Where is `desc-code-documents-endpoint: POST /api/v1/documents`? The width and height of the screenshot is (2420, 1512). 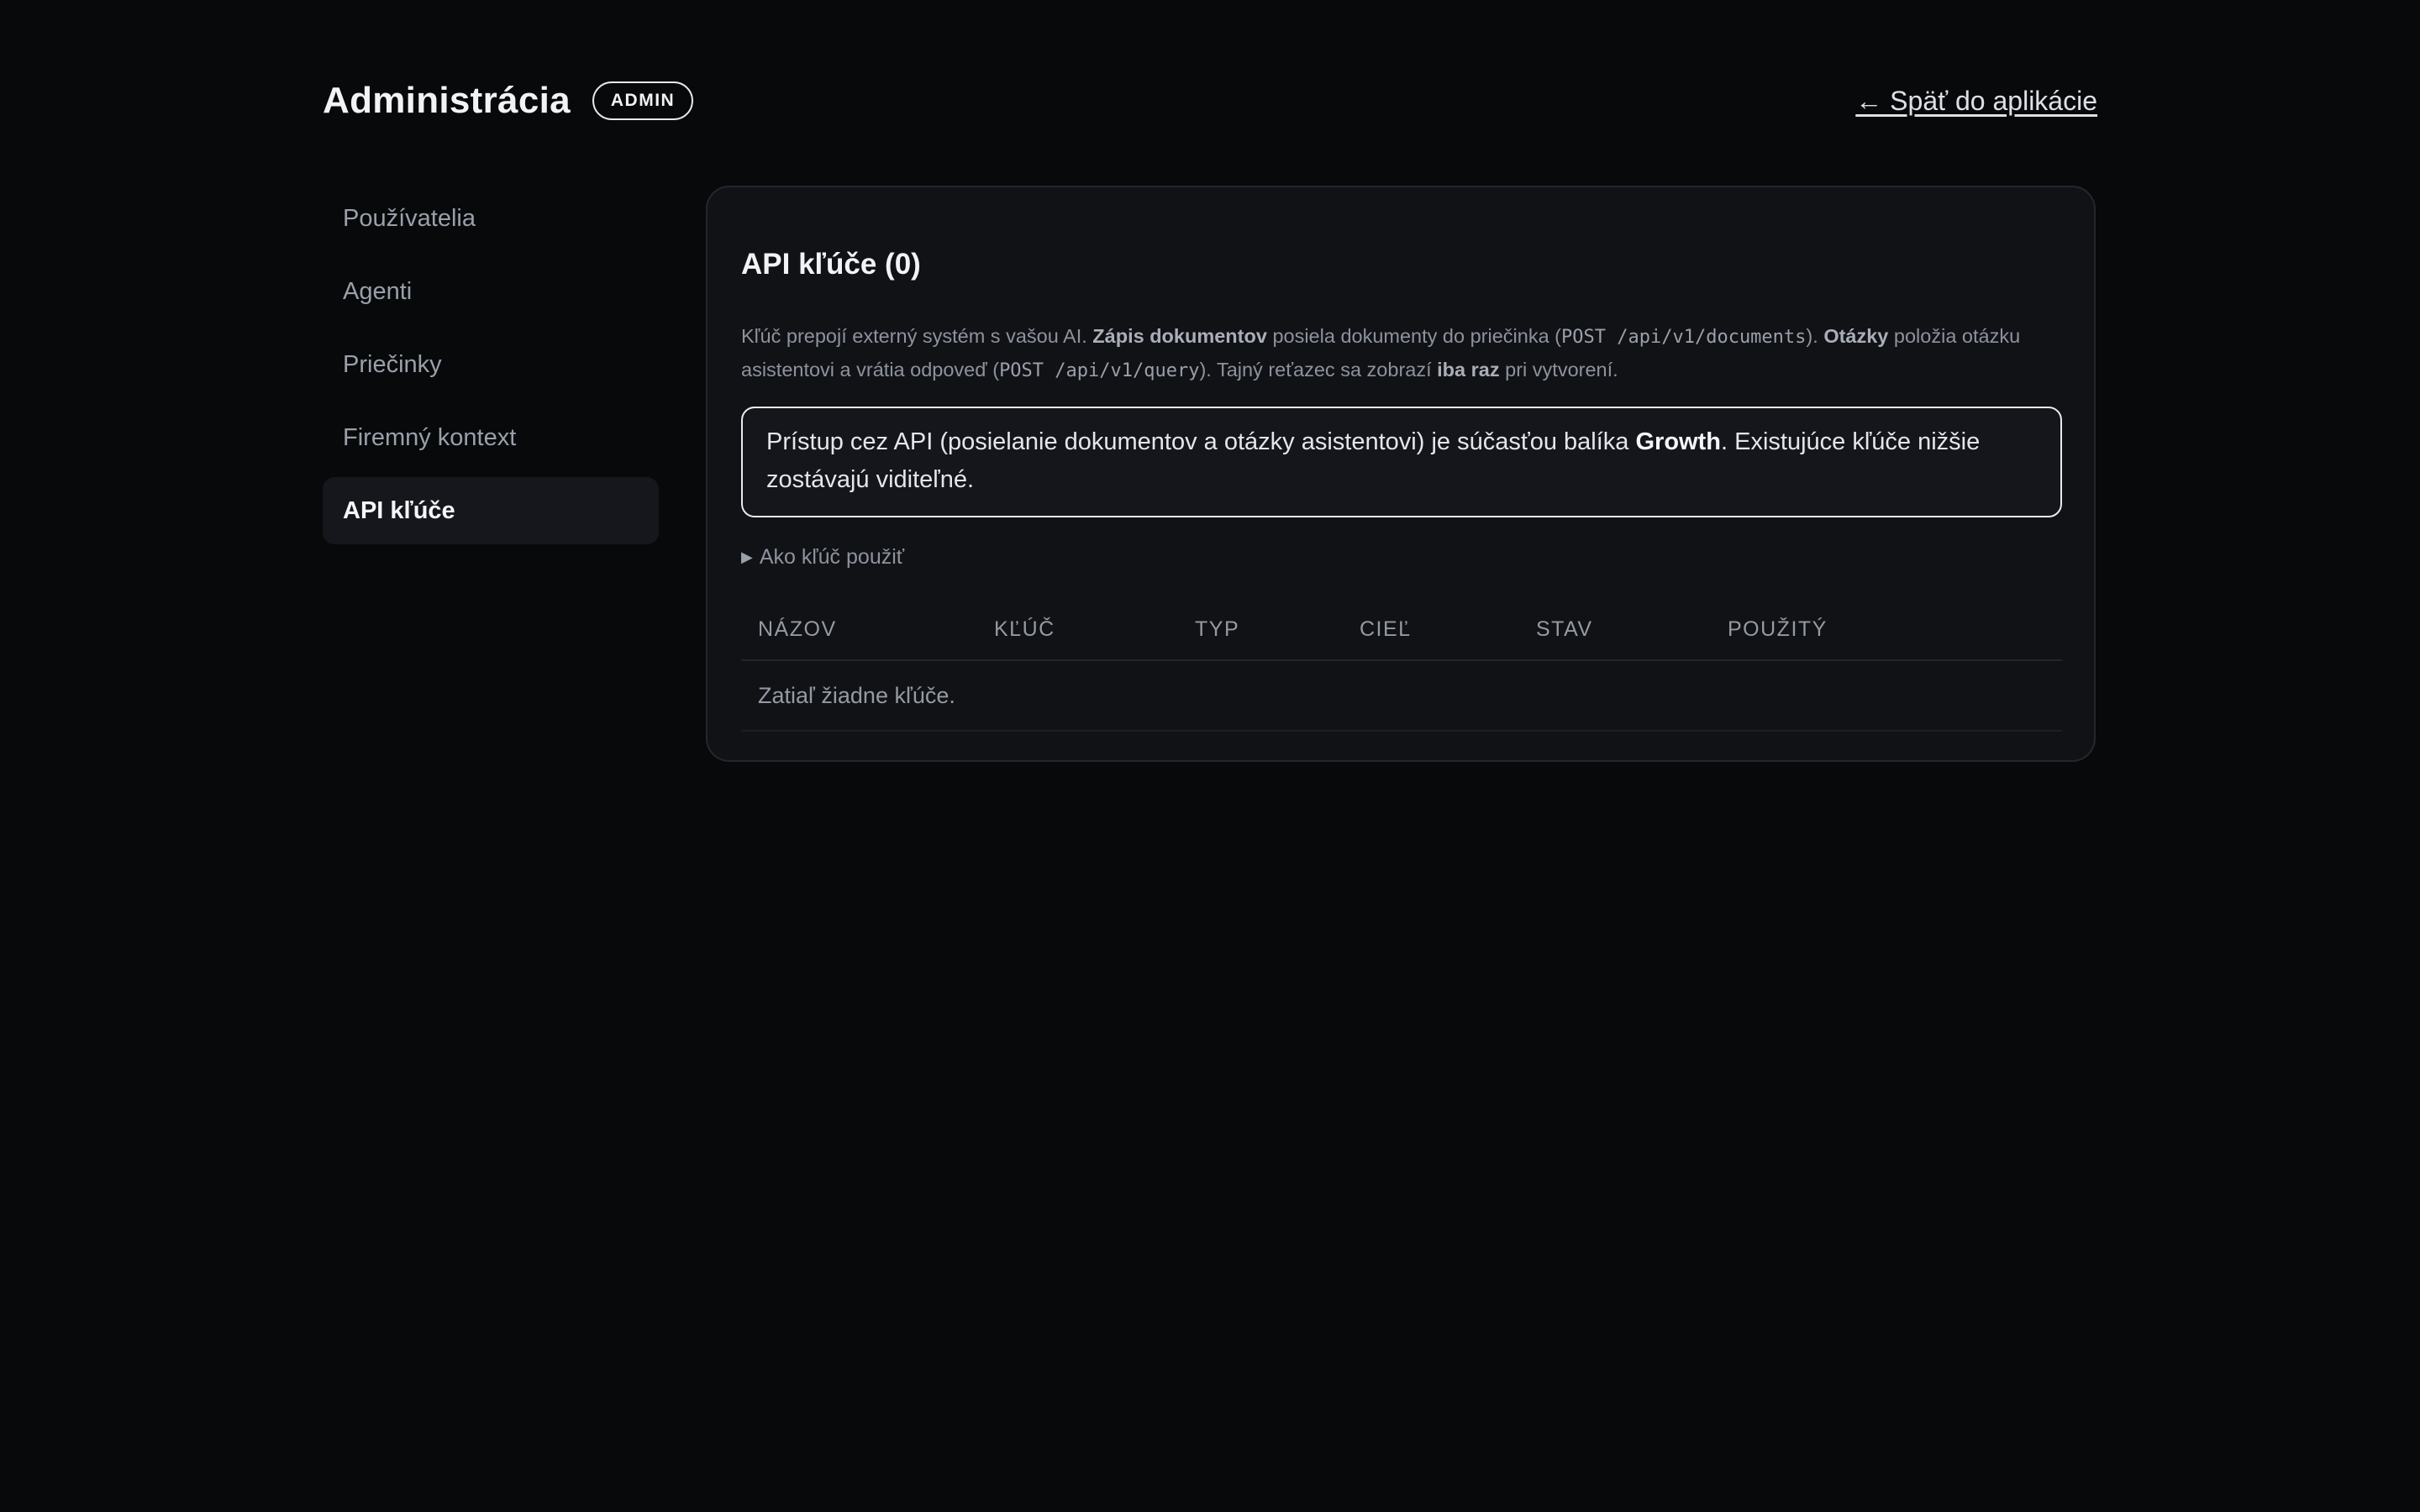
desc-code-documents-endpoint: POST /api/v1/documents is located at coordinates (1684, 337).